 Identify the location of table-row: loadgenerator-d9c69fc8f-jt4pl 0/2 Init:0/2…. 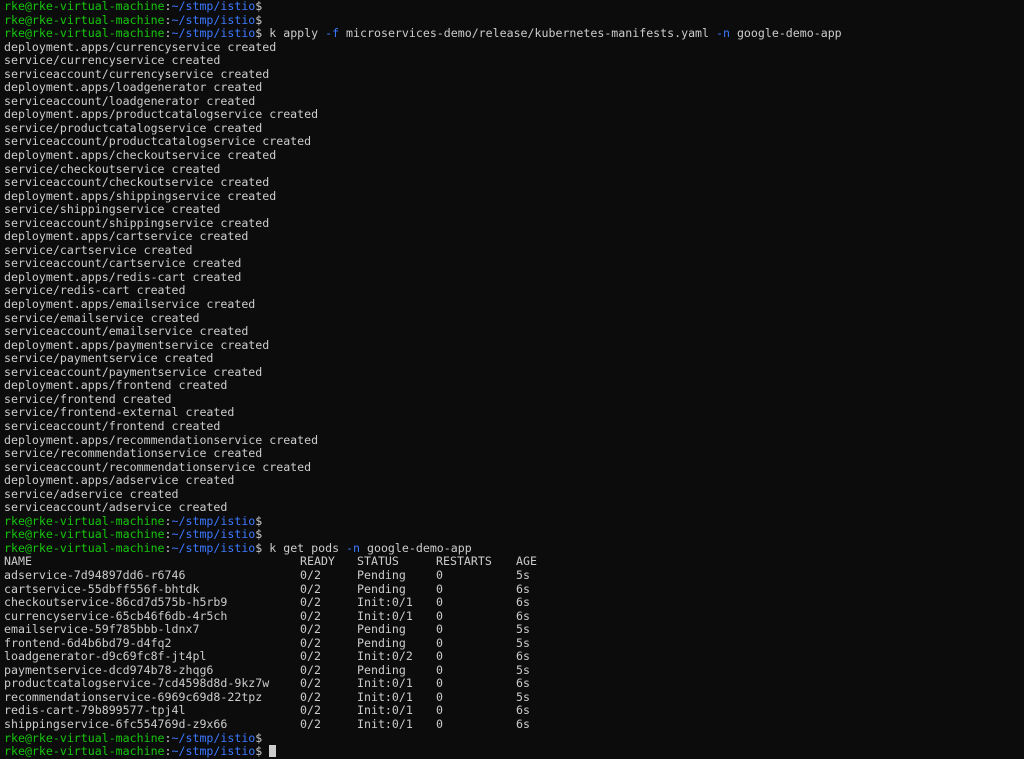
(514, 657).